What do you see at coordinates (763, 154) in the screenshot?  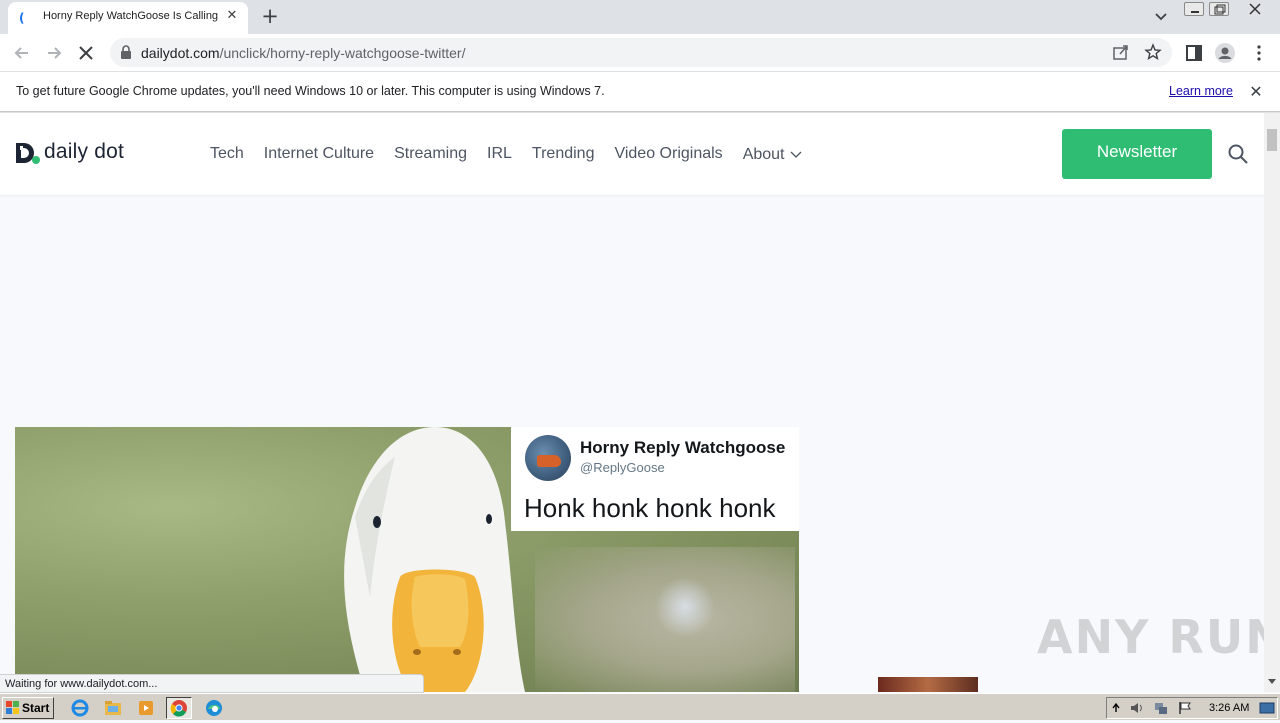 I see `nav-about-label: About` at bounding box center [763, 154].